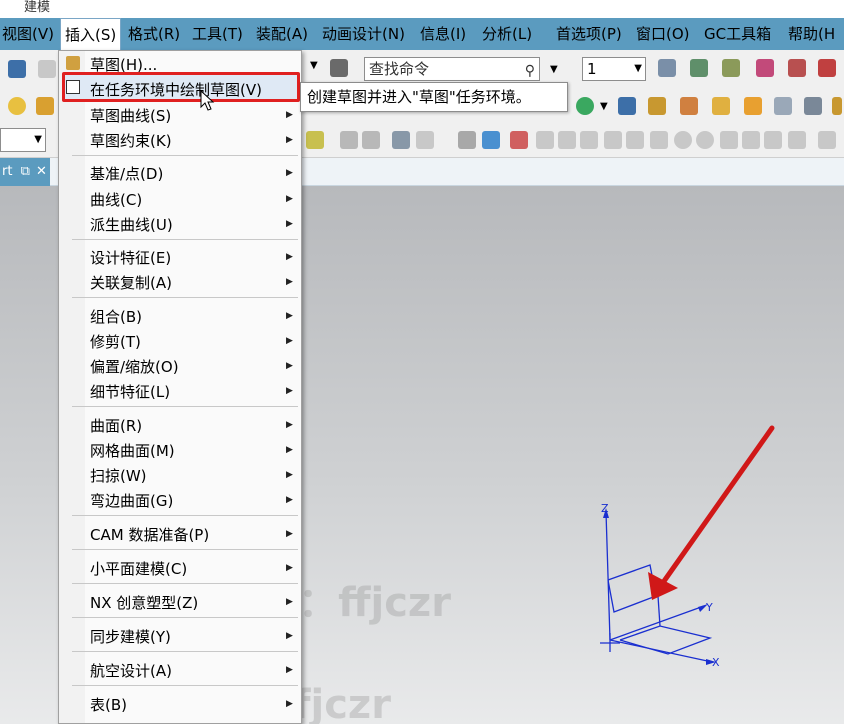 The image size is (844, 724). Describe the element at coordinates (149, 534) in the screenshot. I see `menu-item-cam-data-prep: CAM 数据准备(P)` at that location.